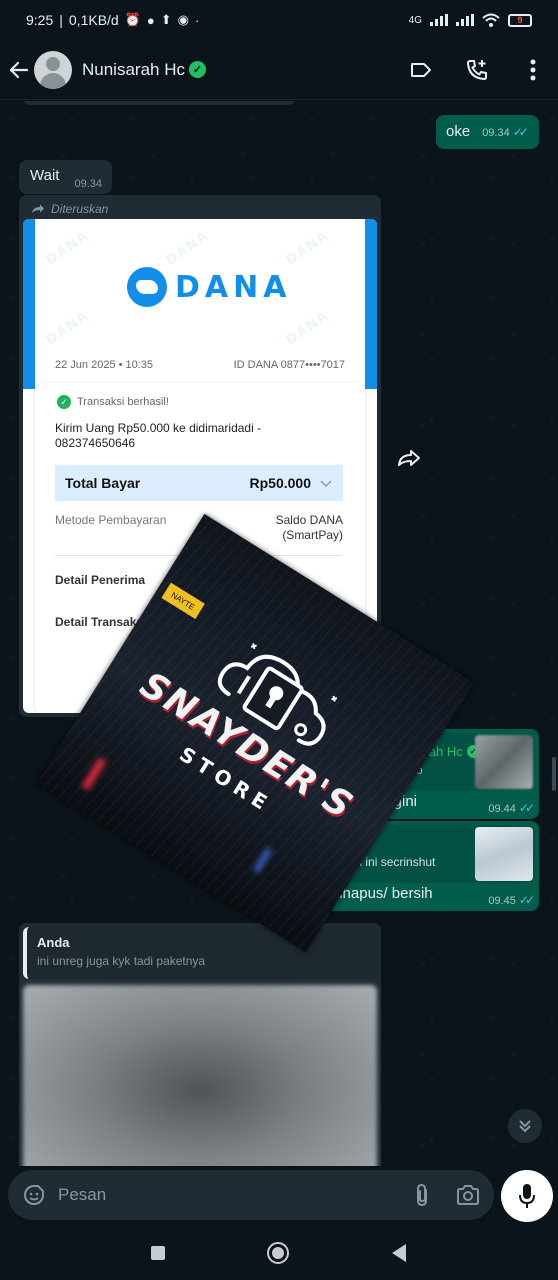 Image resolution: width=558 pixels, height=1280 pixels. What do you see at coordinates (147, 287) in the screenshot?
I see `dana-logo-mark-icon` at bounding box center [147, 287].